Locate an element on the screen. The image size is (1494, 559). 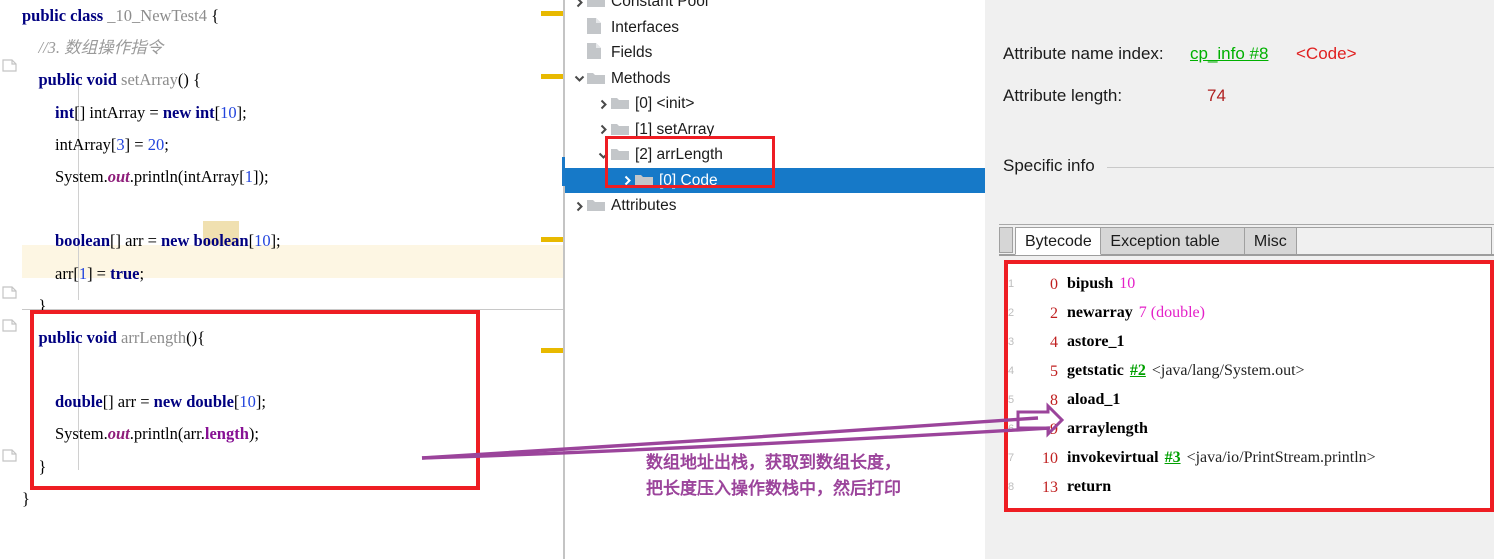
tab-bytecode: Bytecode is located at coordinates (1058, 241).